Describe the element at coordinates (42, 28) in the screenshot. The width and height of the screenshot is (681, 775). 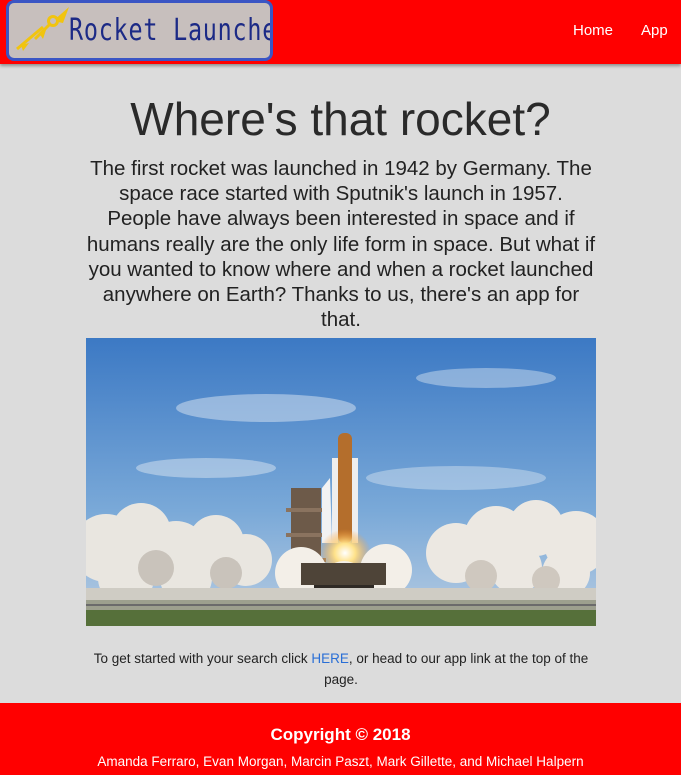
I see `rocket-icon` at that location.